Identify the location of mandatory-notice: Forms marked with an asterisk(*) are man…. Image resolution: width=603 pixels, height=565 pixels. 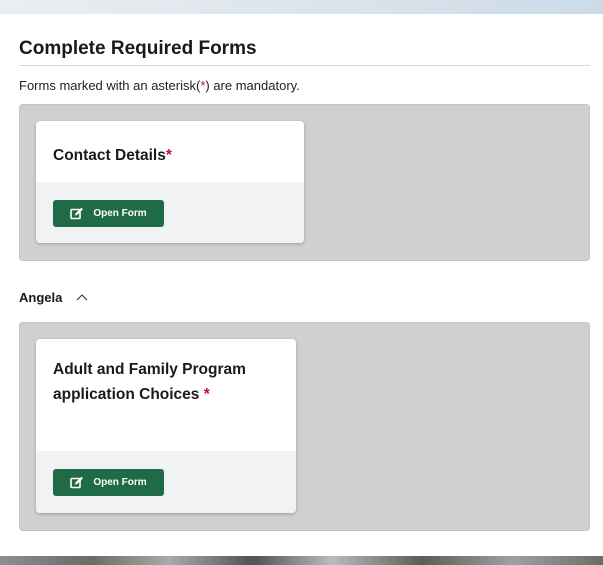
(304, 86).